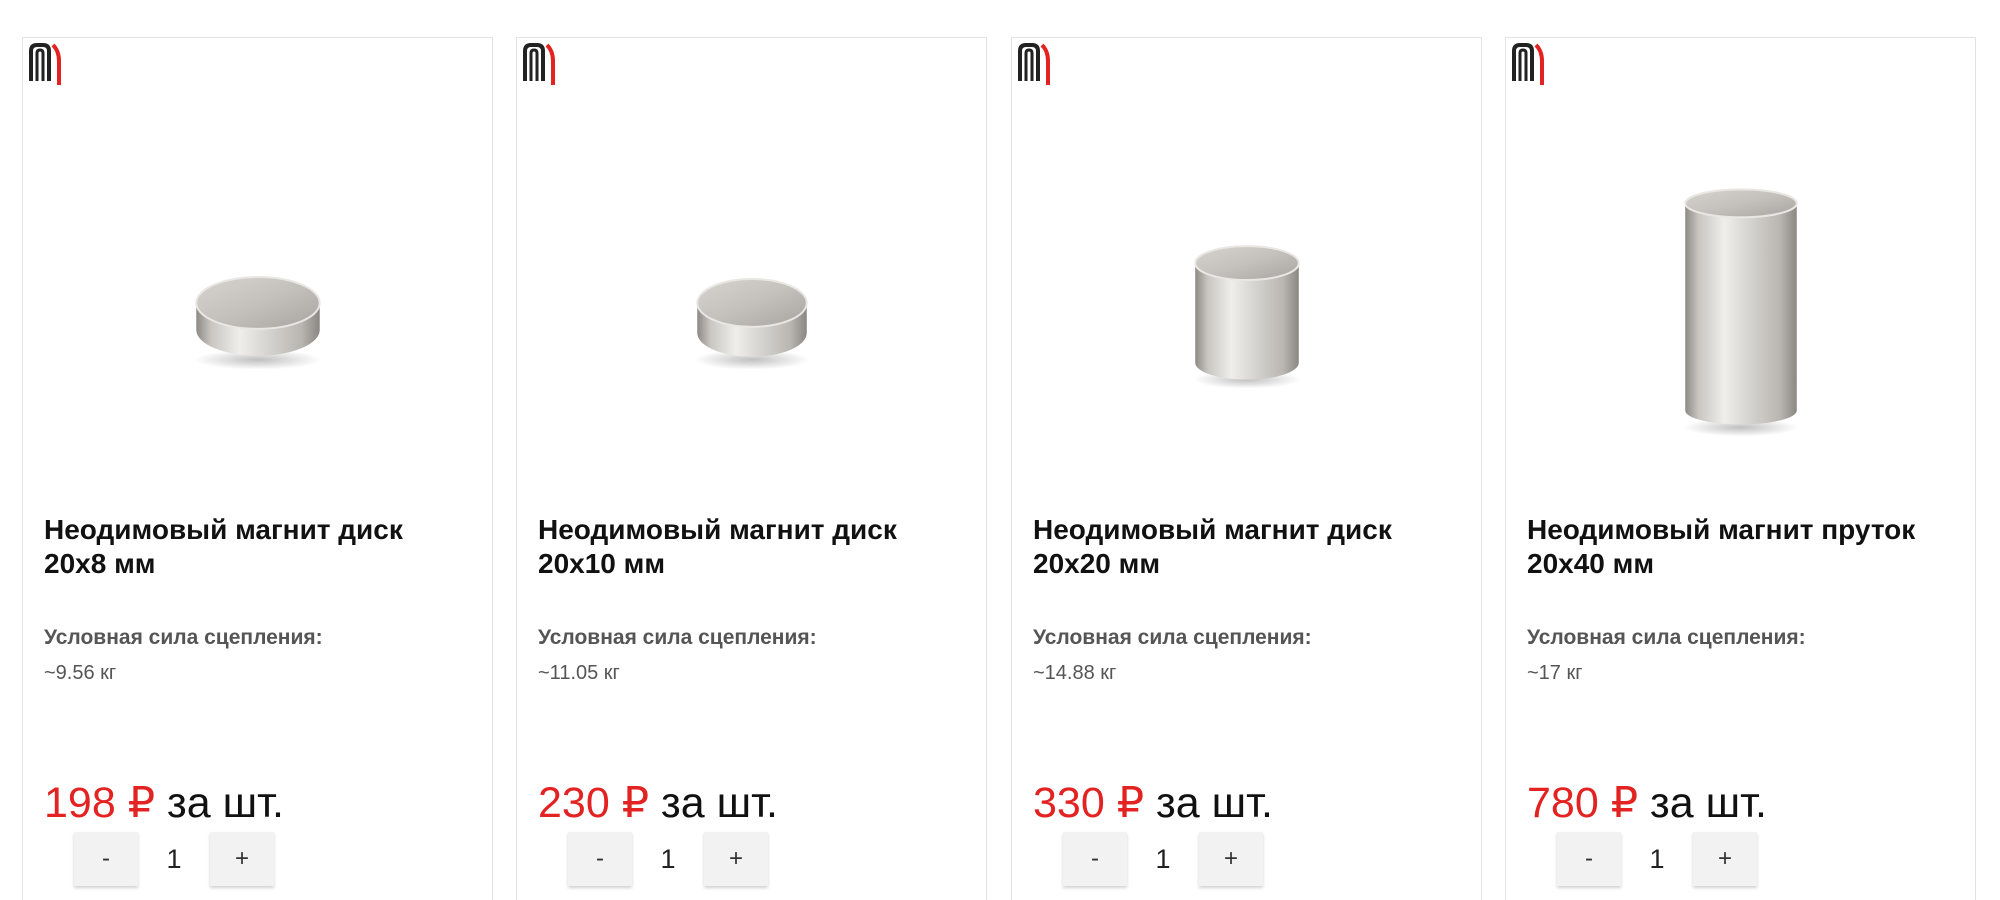 The height and width of the screenshot is (900, 2000). I want to click on price-amount: 198 ₽, so click(100, 803).